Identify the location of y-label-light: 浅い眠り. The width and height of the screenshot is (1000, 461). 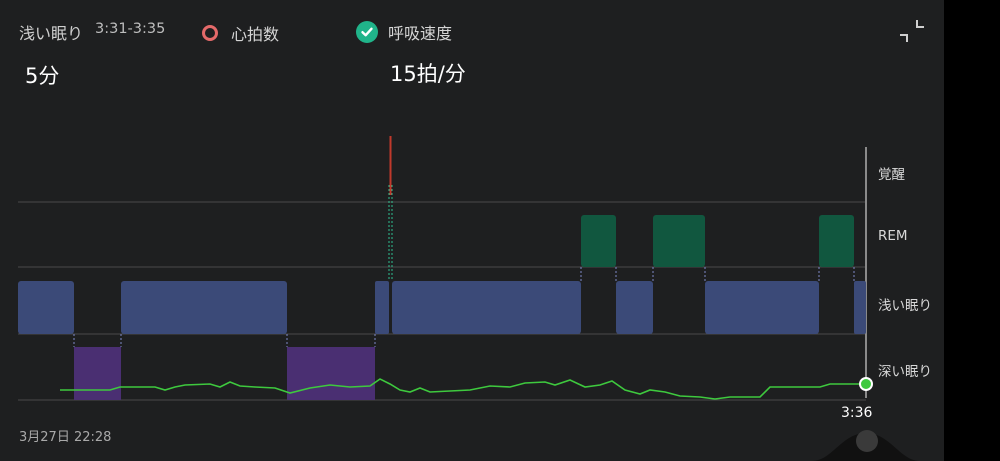
(905, 306).